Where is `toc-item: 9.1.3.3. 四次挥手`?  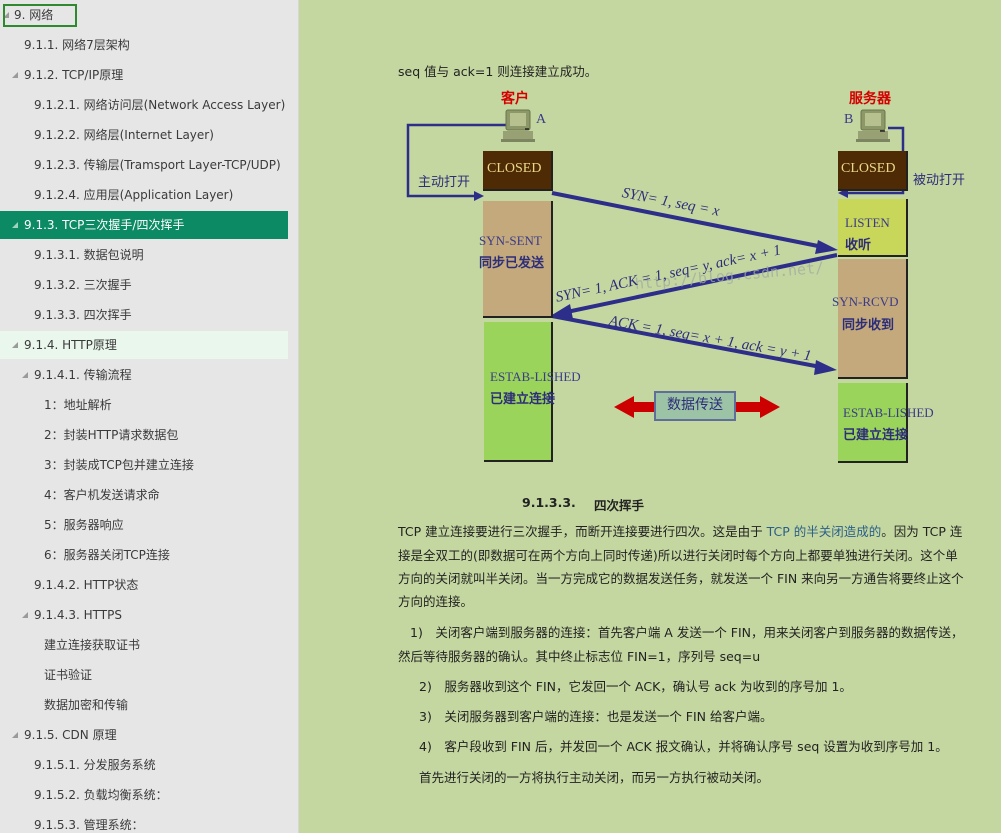
toc-item: 9.1.3.3. 四次挥手 is located at coordinates (144, 315).